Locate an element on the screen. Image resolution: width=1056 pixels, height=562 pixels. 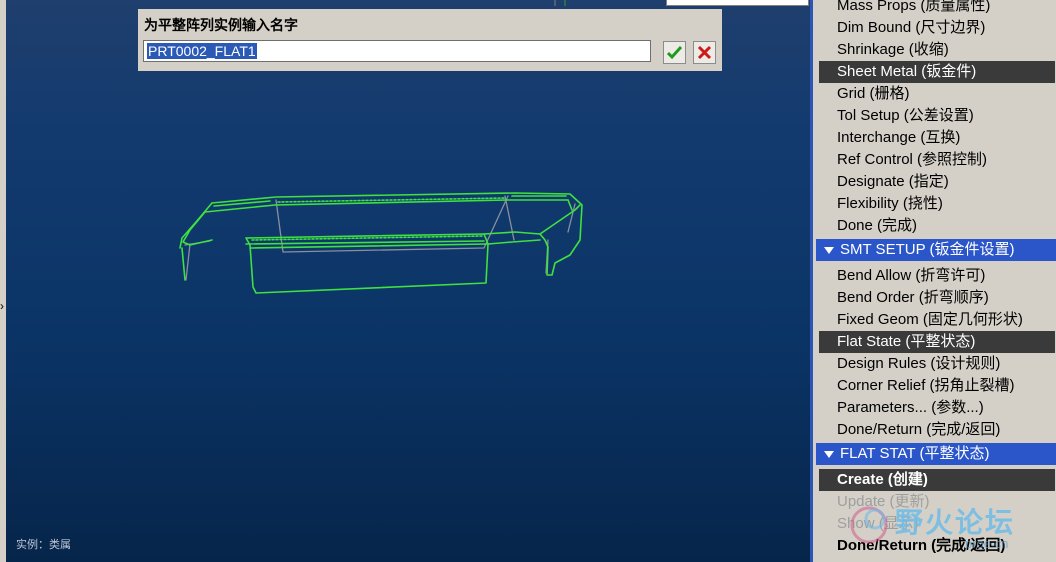
checkmark-icon is located at coordinates (674, 52).